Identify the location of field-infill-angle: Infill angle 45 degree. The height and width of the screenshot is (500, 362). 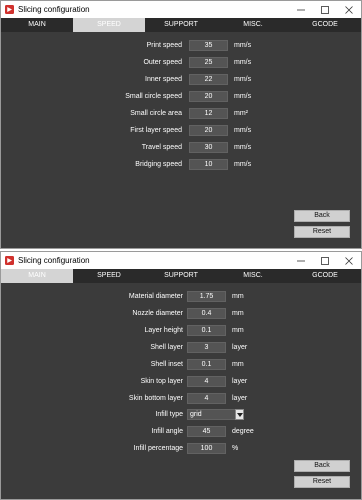
(181, 432).